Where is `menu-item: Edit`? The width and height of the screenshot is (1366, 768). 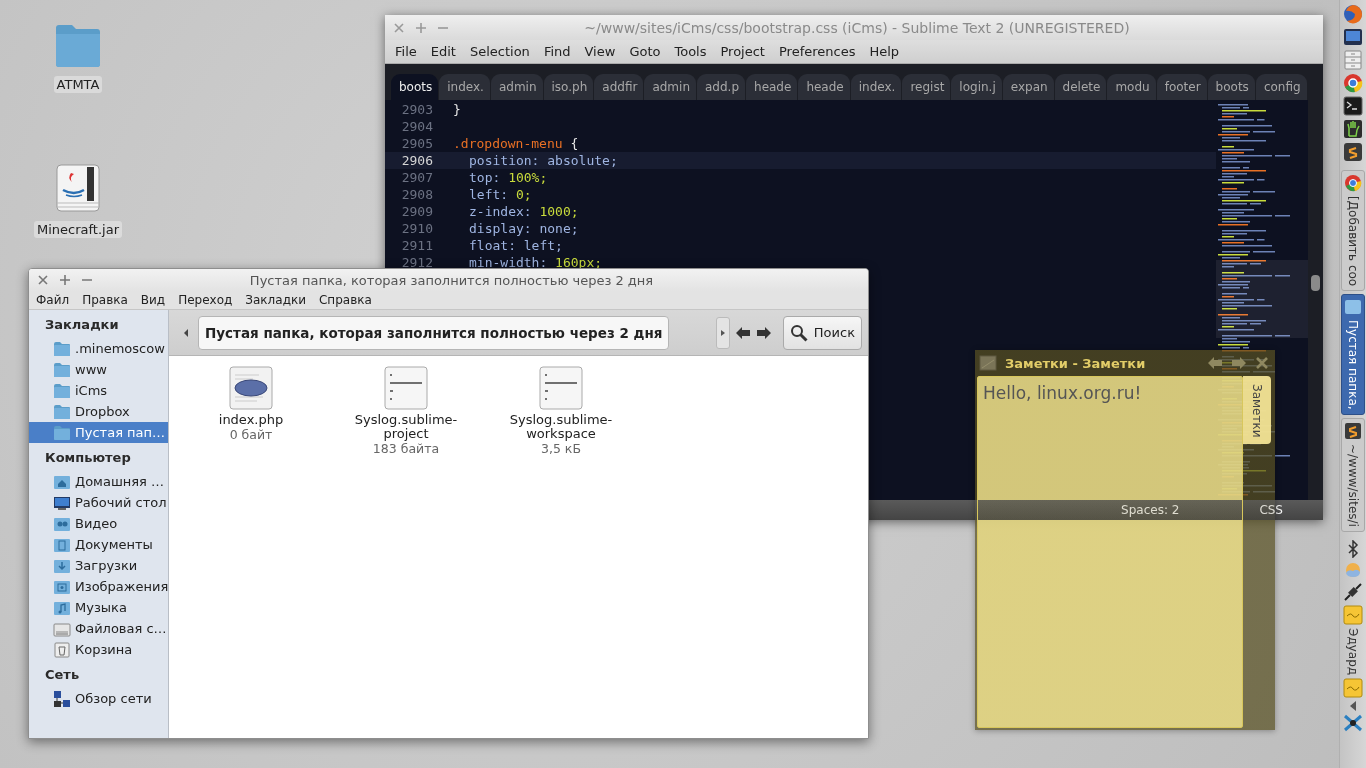 menu-item: Edit is located at coordinates (443, 51).